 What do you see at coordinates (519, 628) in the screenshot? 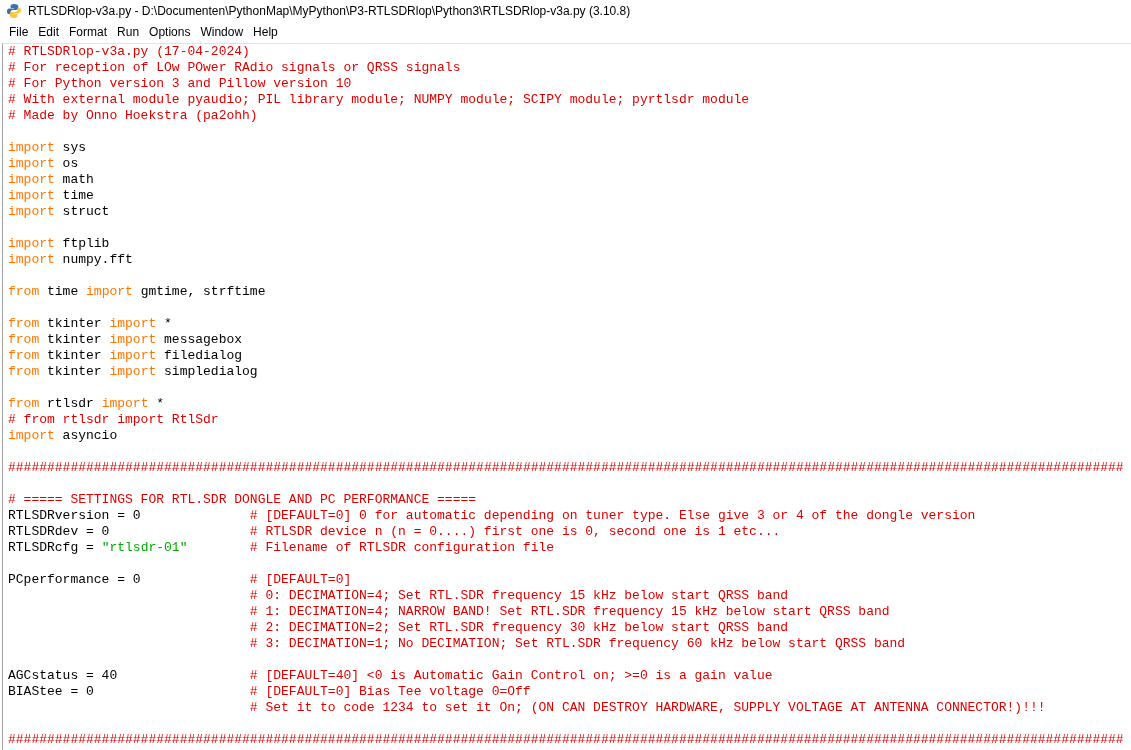
I see `code-line: # 2: DECIMATION=2; Set RTL.SDR frequency 30 kHz below start QRSS band` at bounding box center [519, 628].